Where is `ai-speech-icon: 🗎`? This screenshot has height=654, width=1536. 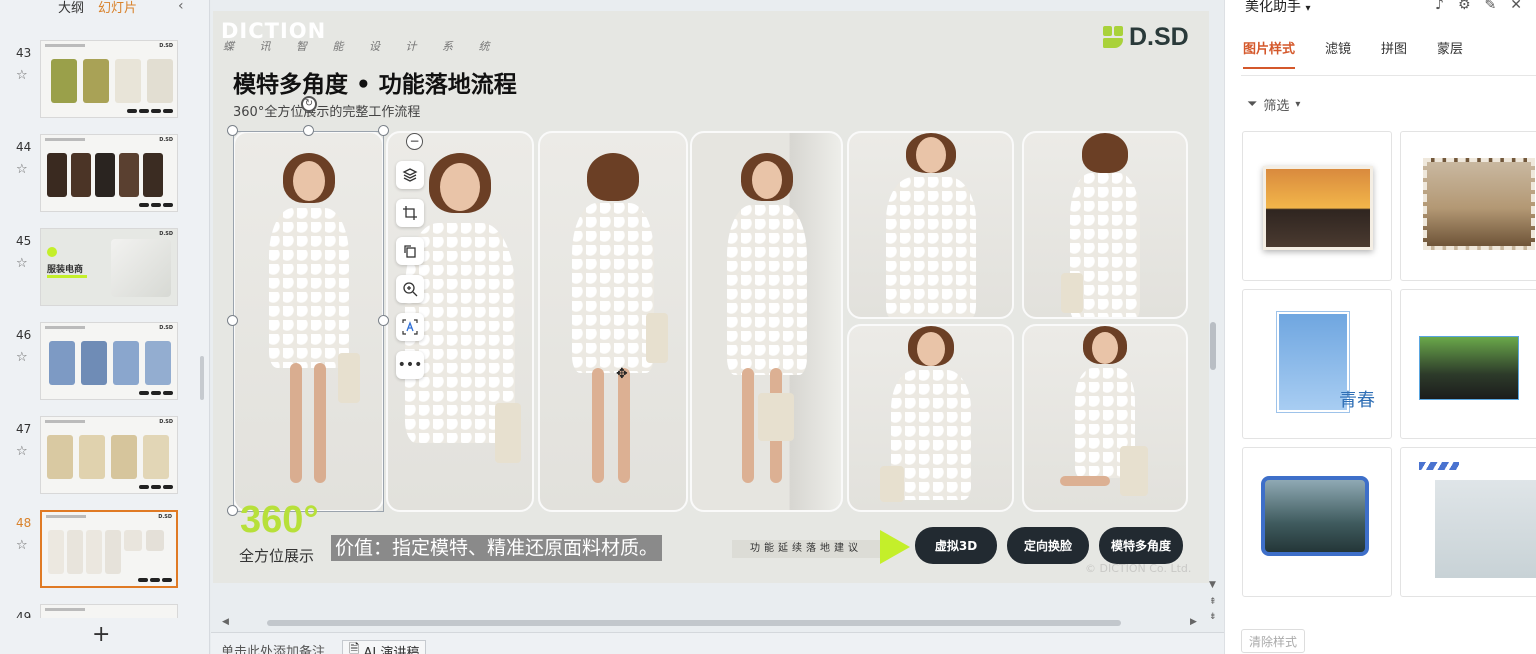 ai-speech-icon: 🗎 is located at coordinates (354, 648).